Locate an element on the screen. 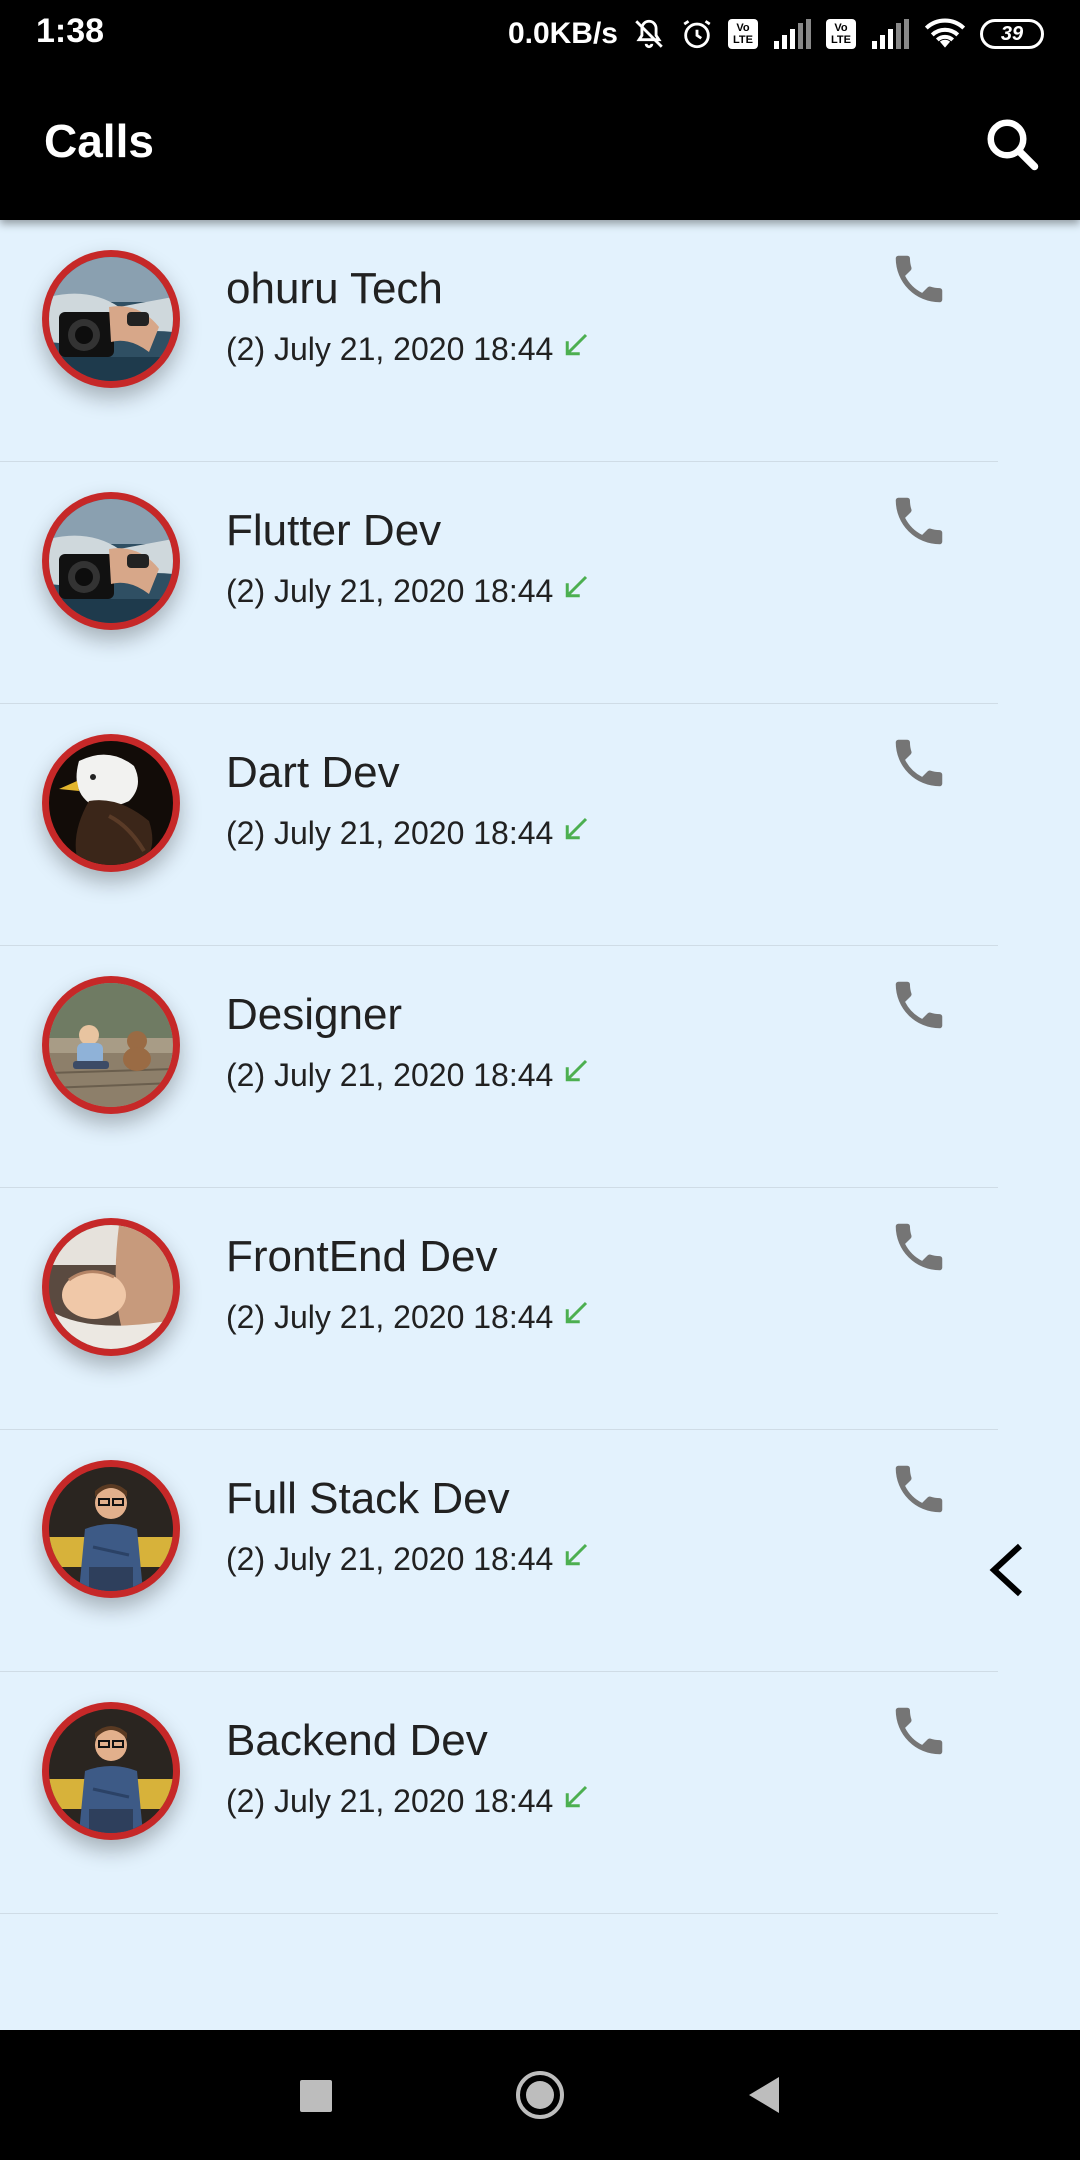 This screenshot has width=1080, height=2160. call-list-item: Dart Dev (2) July 21, 2020 18:44 is located at coordinates (540, 825).